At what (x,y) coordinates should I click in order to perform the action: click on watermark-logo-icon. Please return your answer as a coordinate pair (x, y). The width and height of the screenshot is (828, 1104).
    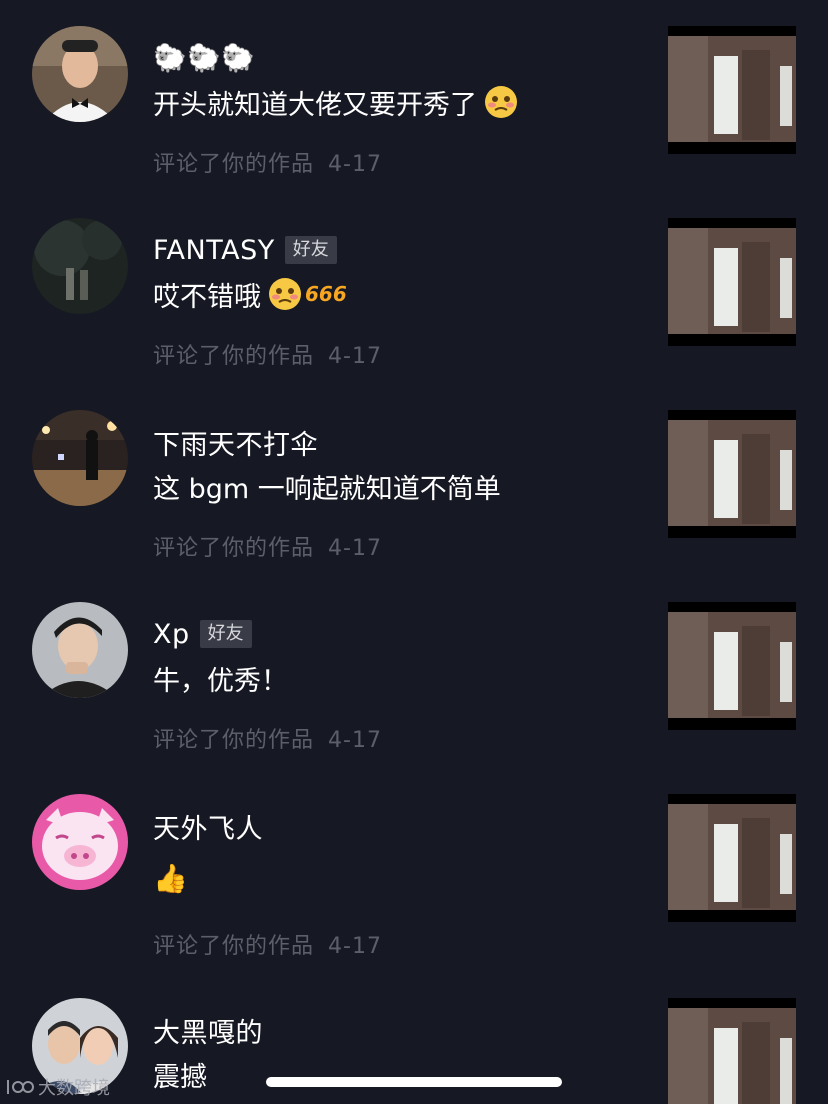
    Looking at the image, I should click on (20, 1087).